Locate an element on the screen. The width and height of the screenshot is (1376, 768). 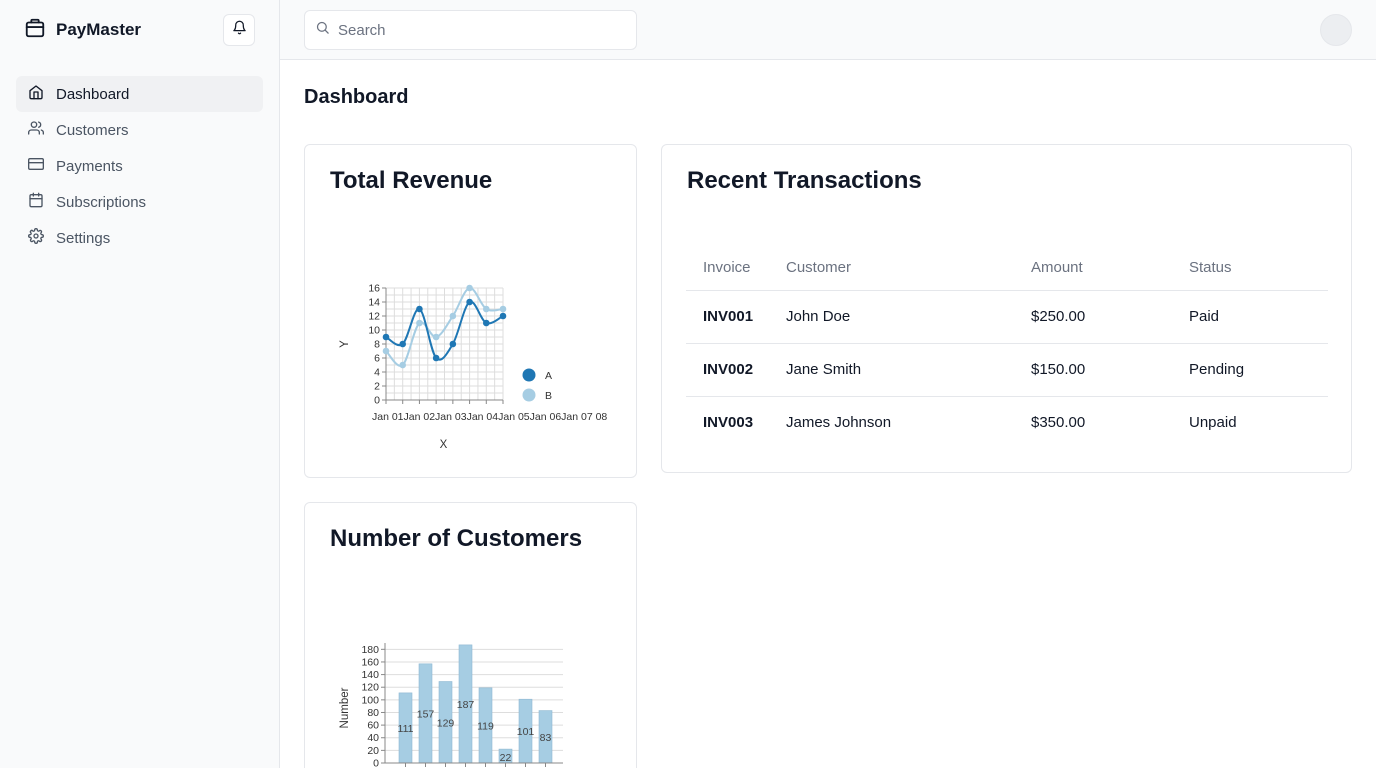
sidebar-item-label: Subscriptions is located at coordinates (101, 202).